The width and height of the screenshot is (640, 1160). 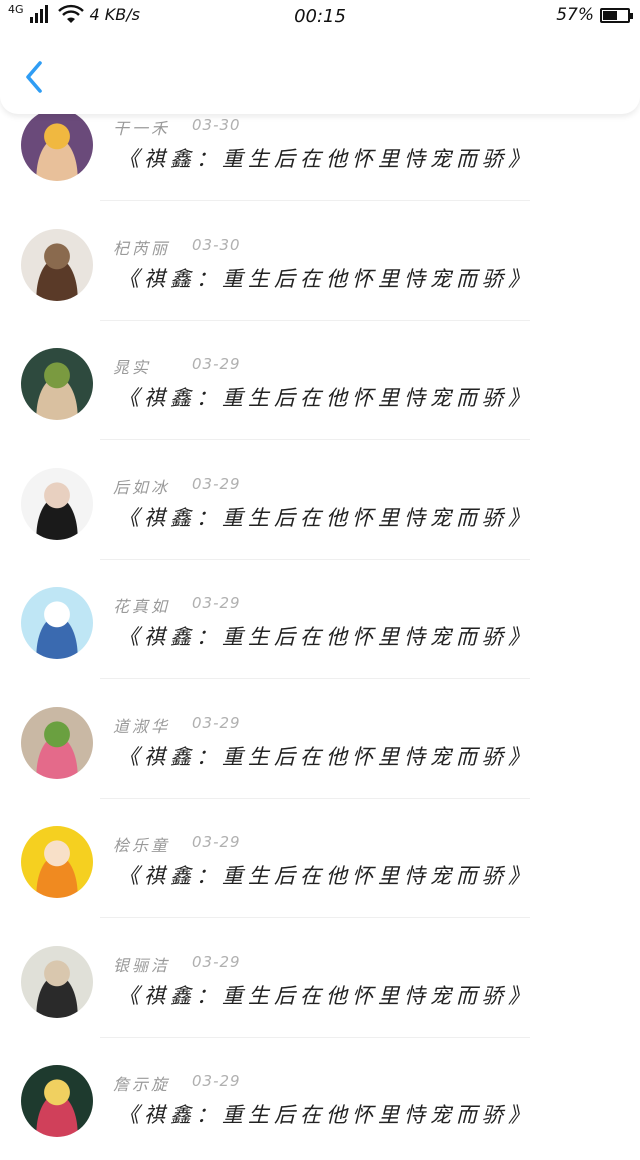 What do you see at coordinates (320, 1100) in the screenshot?
I see `comment-item: 詹示旋 03-29 《祺鑫：重生后在他怀里恃宠而骄》` at bounding box center [320, 1100].